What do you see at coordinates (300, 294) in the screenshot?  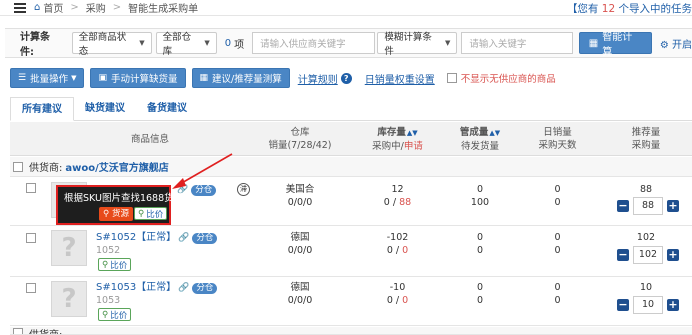 I see `warehouse-cell: 德国 0/0/0` at bounding box center [300, 294].